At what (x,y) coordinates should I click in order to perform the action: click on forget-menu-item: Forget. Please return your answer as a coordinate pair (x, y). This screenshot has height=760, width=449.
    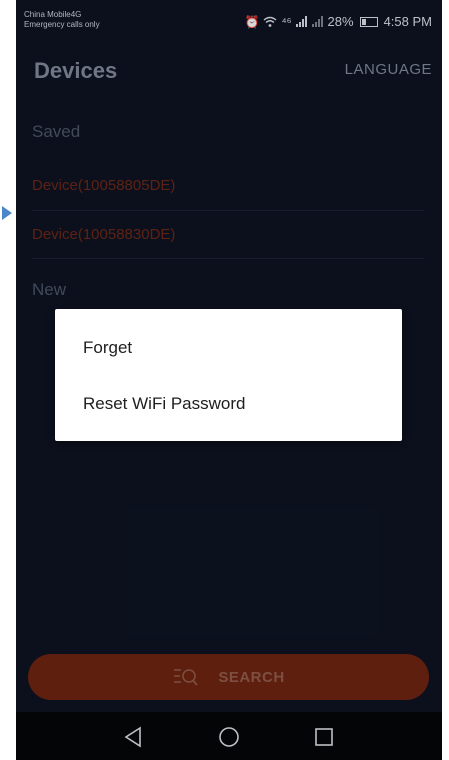
    Looking at the image, I should click on (107, 348).